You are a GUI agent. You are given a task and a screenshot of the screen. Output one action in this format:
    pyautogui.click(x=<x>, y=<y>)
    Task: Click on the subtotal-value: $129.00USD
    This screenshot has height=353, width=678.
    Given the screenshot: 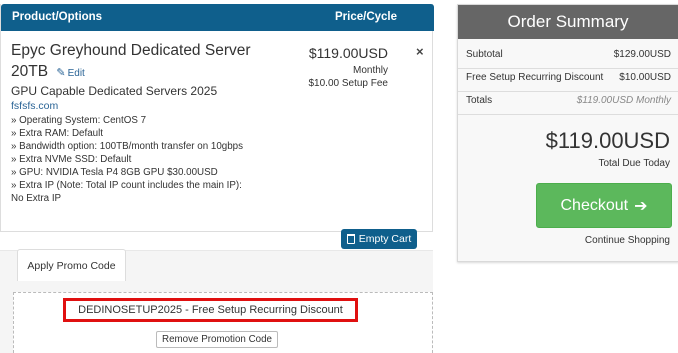 What is the action you would take?
    pyautogui.click(x=642, y=54)
    